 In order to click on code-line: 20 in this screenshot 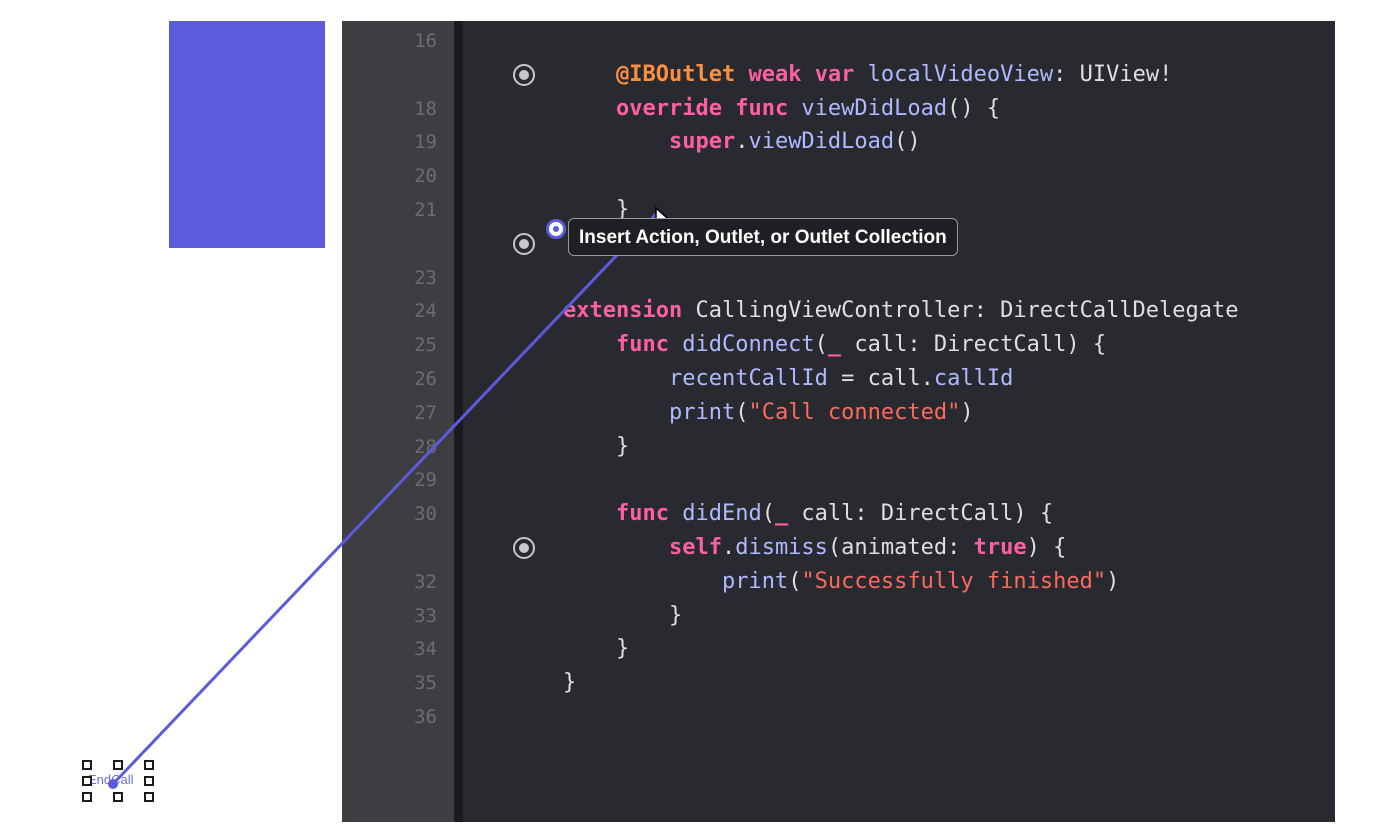, I will do `click(874, 176)`.